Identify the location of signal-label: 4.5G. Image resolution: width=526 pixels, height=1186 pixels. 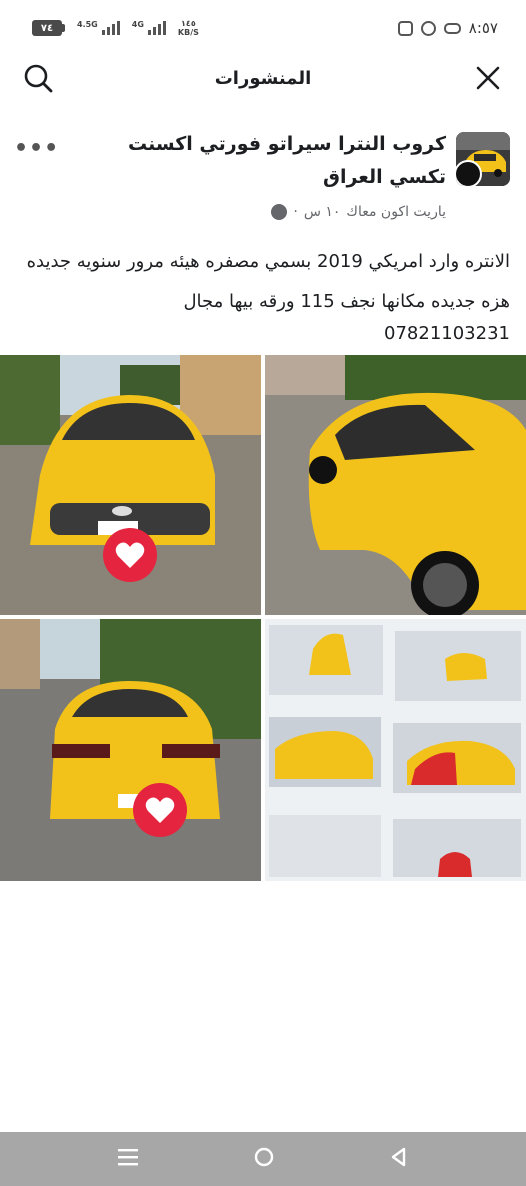
(87, 24).